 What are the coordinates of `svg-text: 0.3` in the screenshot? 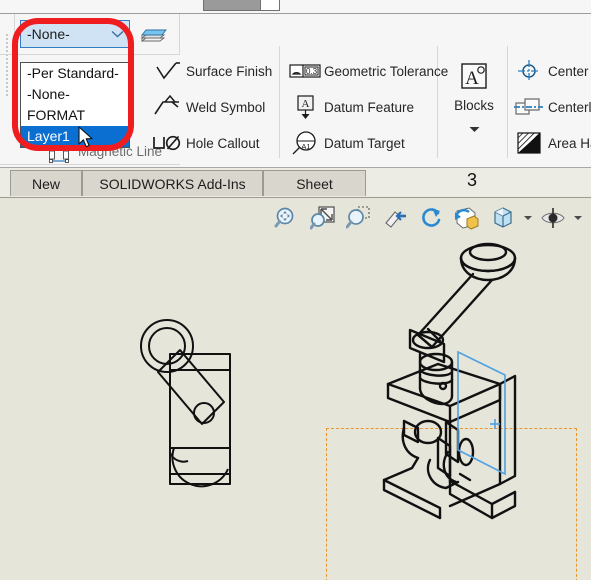 It's located at (312, 71).